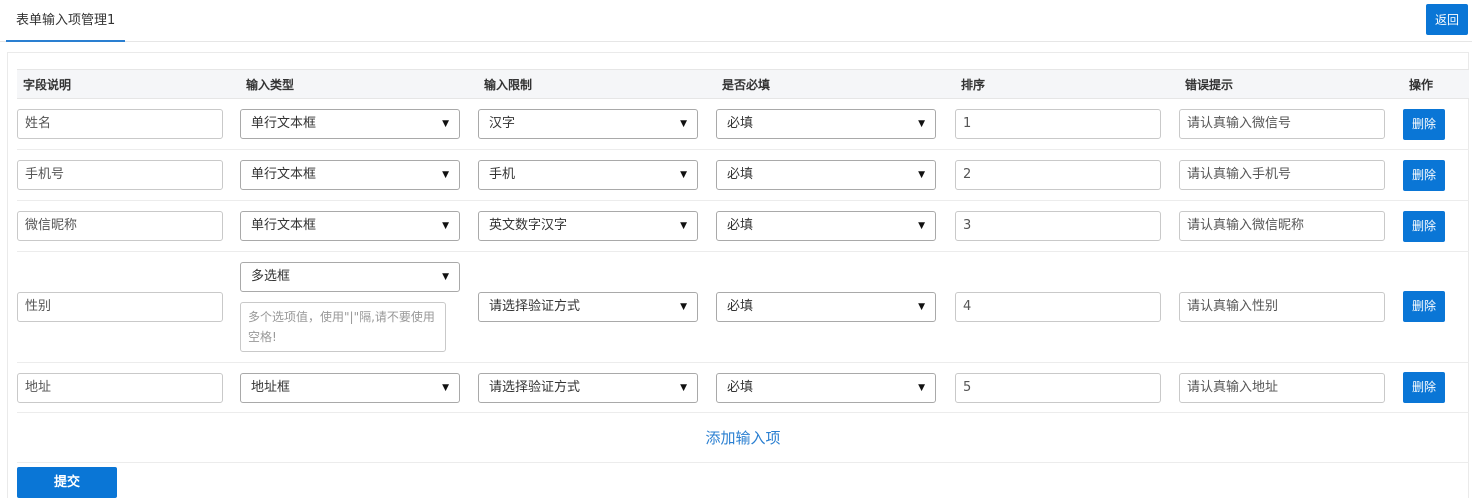 This screenshot has width=1472, height=498. What do you see at coordinates (120, 388) in the screenshot?
I see `field-label-input: 地址` at bounding box center [120, 388].